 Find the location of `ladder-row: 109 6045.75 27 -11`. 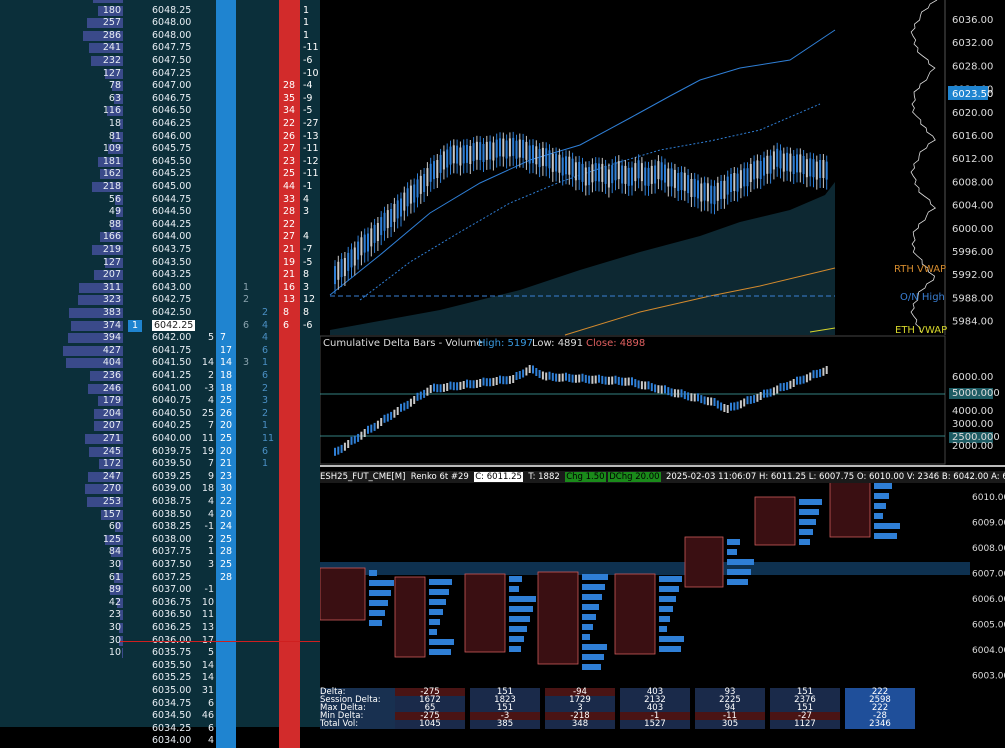

ladder-row: 109 6045.75 27 -11 is located at coordinates (160, 149).